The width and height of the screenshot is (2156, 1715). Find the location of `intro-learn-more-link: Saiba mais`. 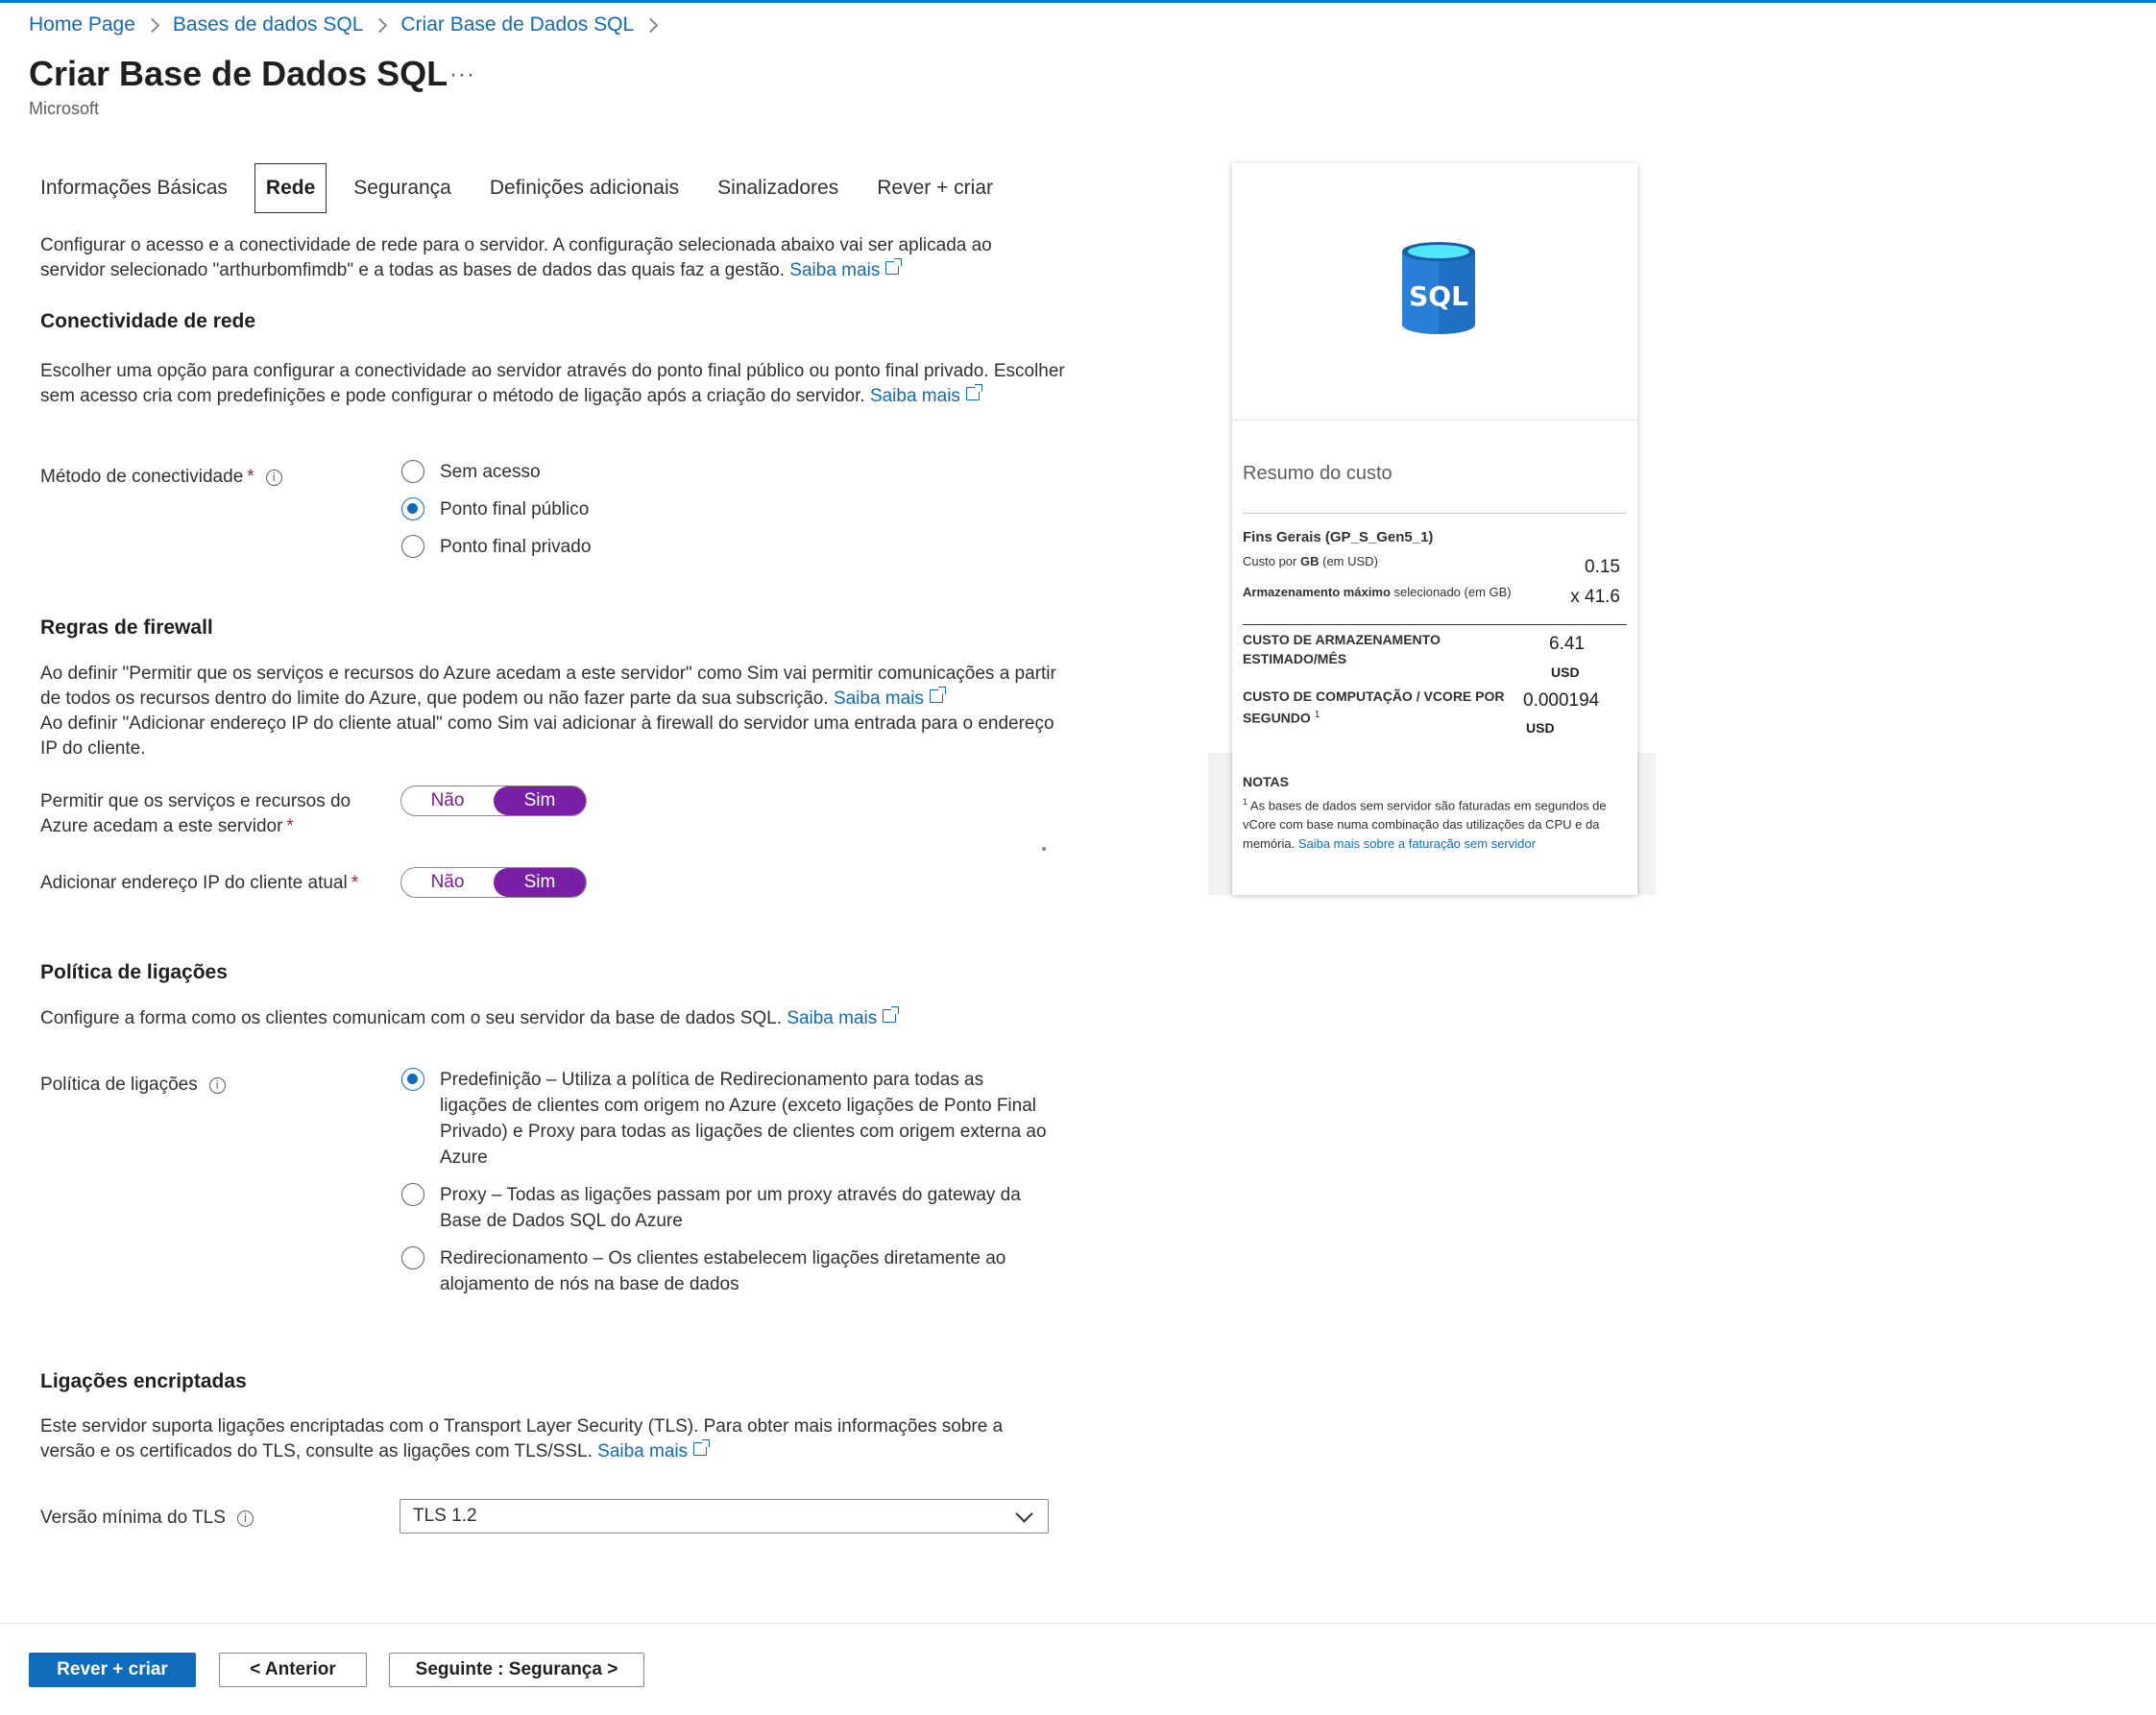

intro-learn-more-link: Saiba mais is located at coordinates (846, 269).